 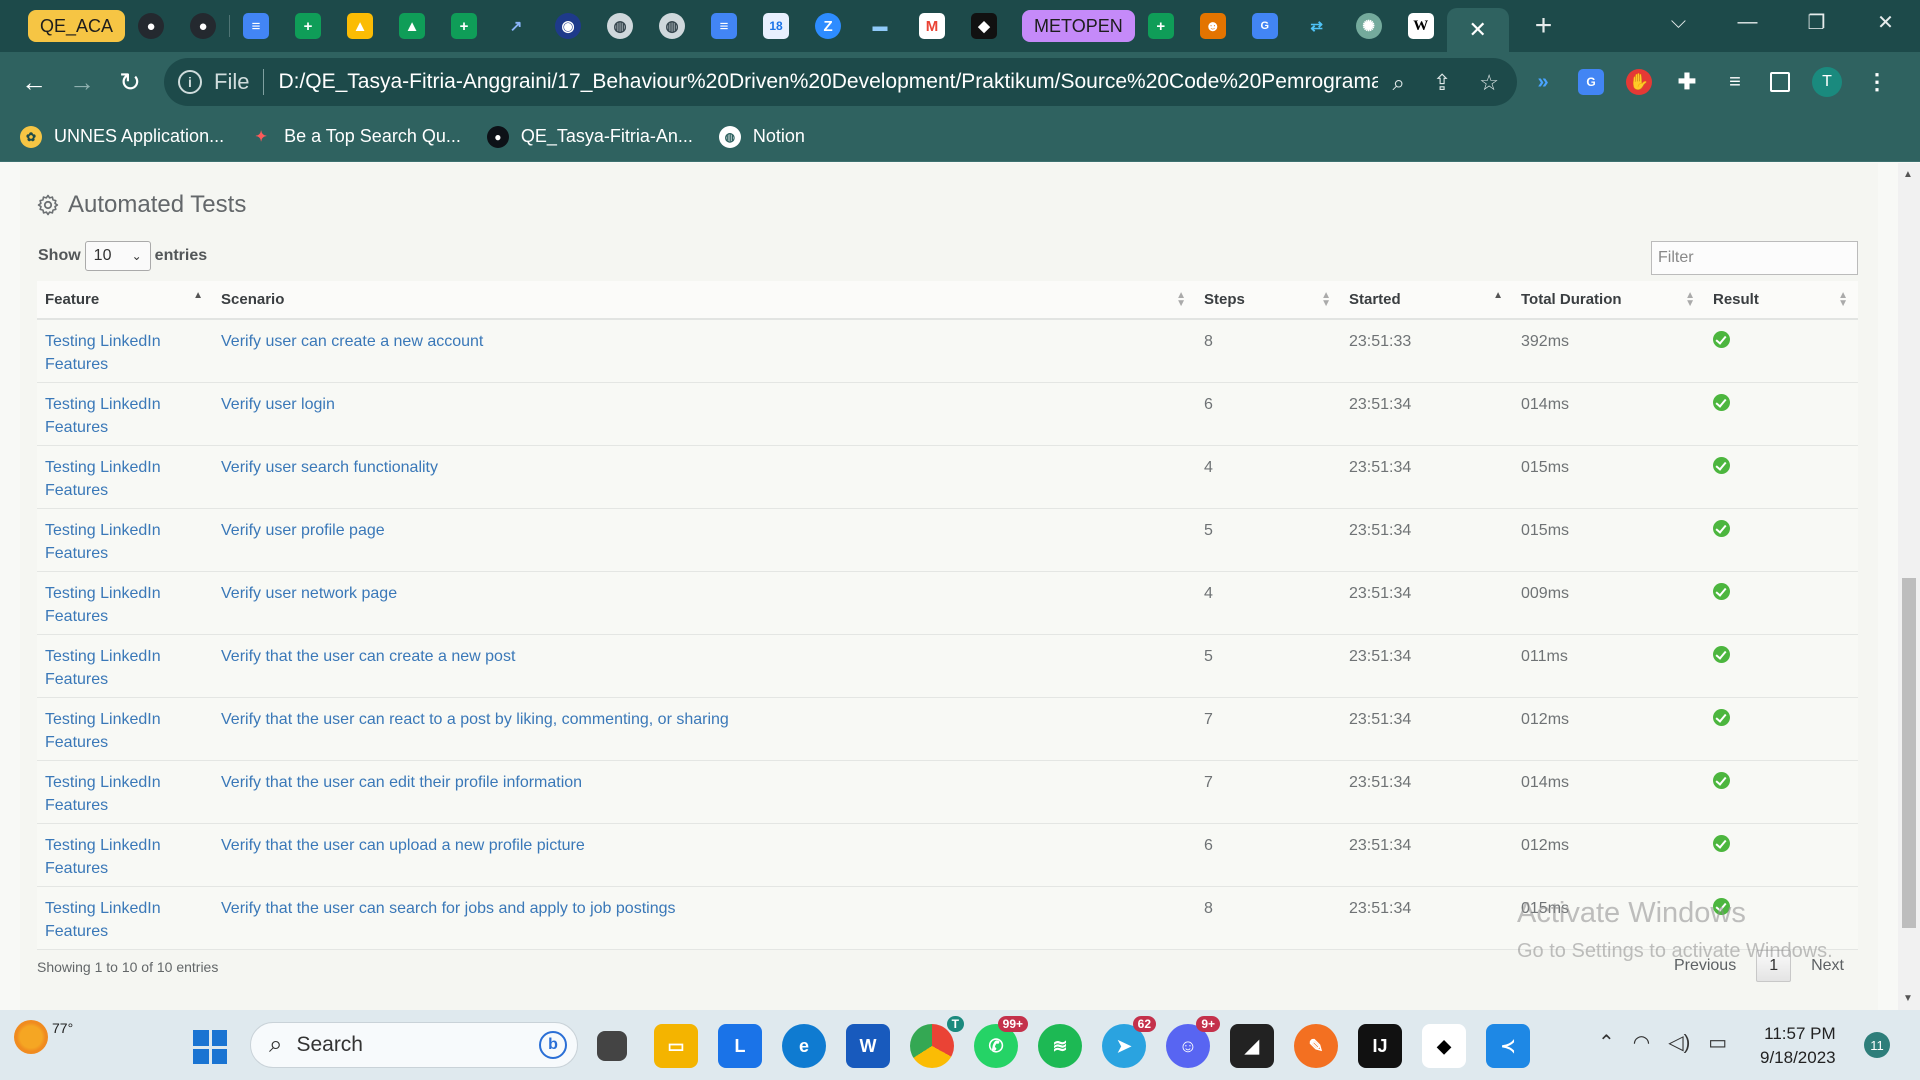 I want to click on calendar-icon: 18, so click(x=776, y=26).